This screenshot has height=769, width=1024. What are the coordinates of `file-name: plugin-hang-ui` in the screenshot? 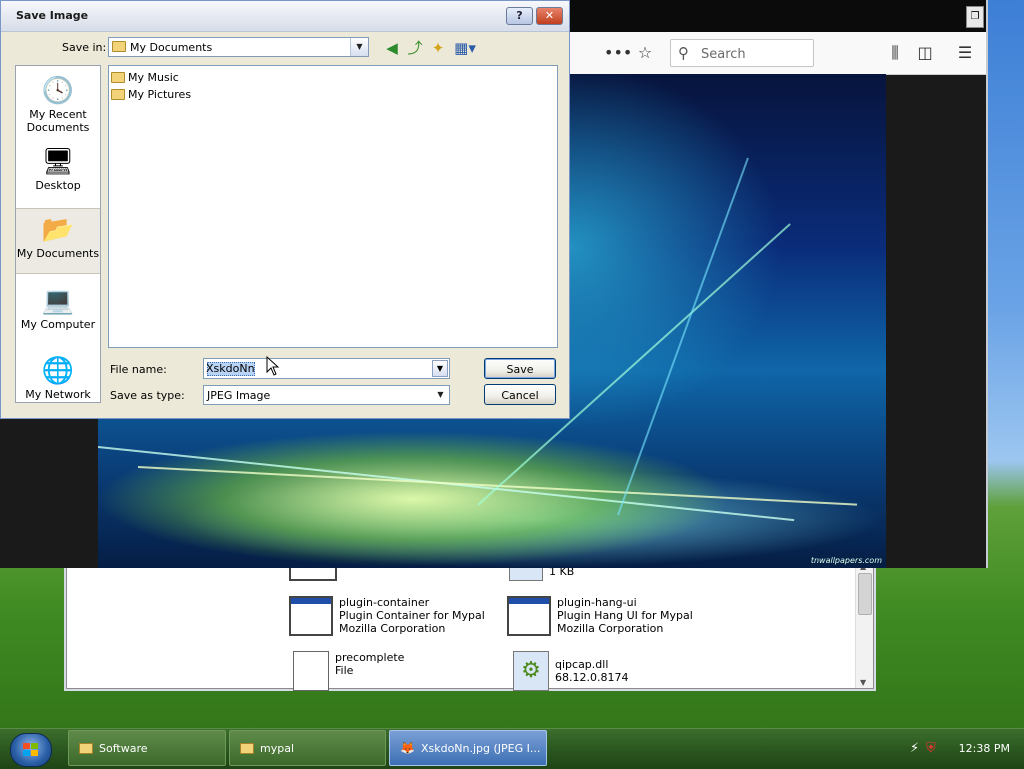 It's located at (597, 602).